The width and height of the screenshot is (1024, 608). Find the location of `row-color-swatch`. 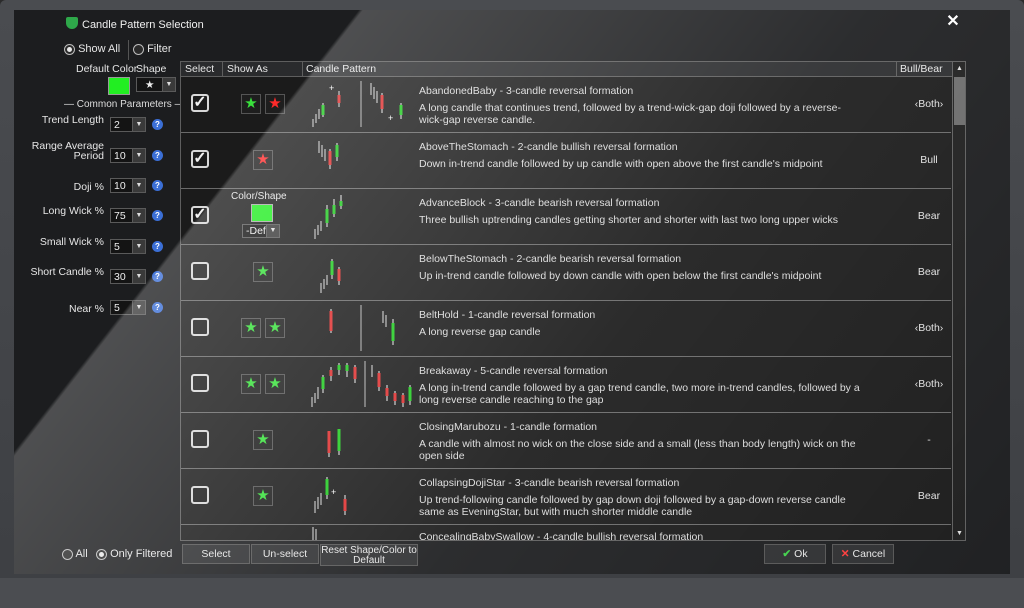

row-color-swatch is located at coordinates (262, 213).